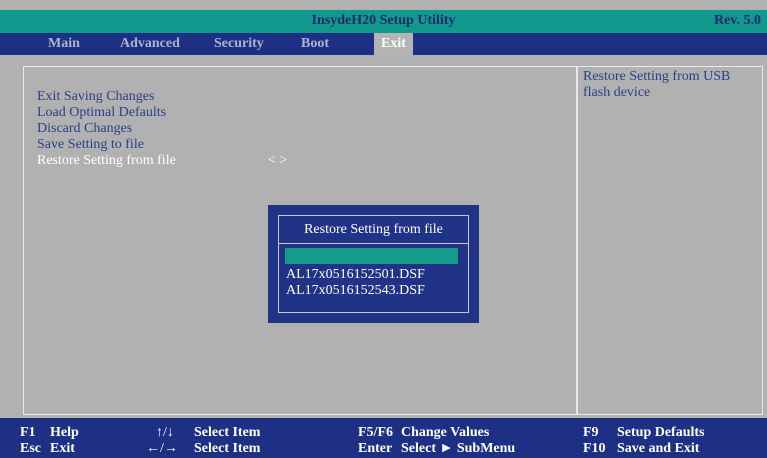  I want to click on key-f10: F10, so click(594, 448).